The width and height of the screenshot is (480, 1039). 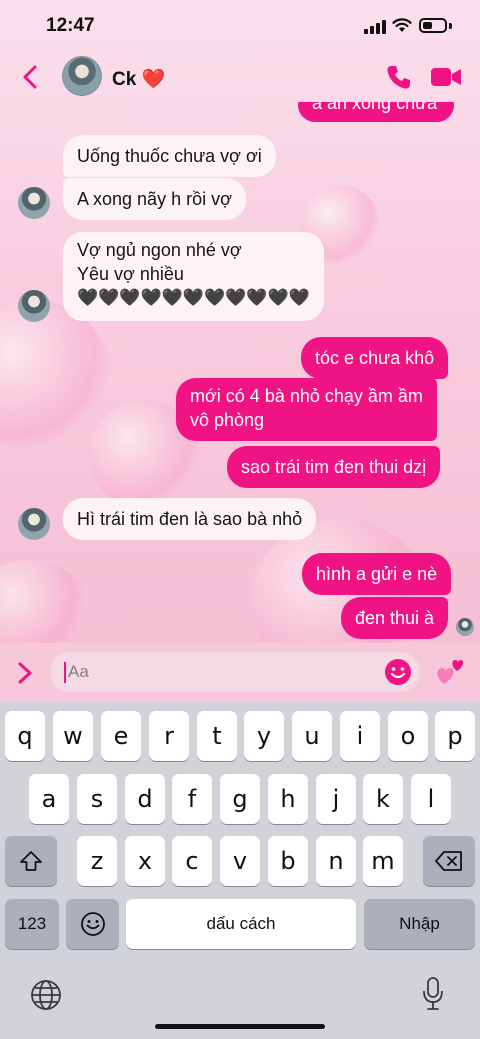 I want to click on message-bubble-outgoing: hình a gửi e nè, so click(x=377, y=574).